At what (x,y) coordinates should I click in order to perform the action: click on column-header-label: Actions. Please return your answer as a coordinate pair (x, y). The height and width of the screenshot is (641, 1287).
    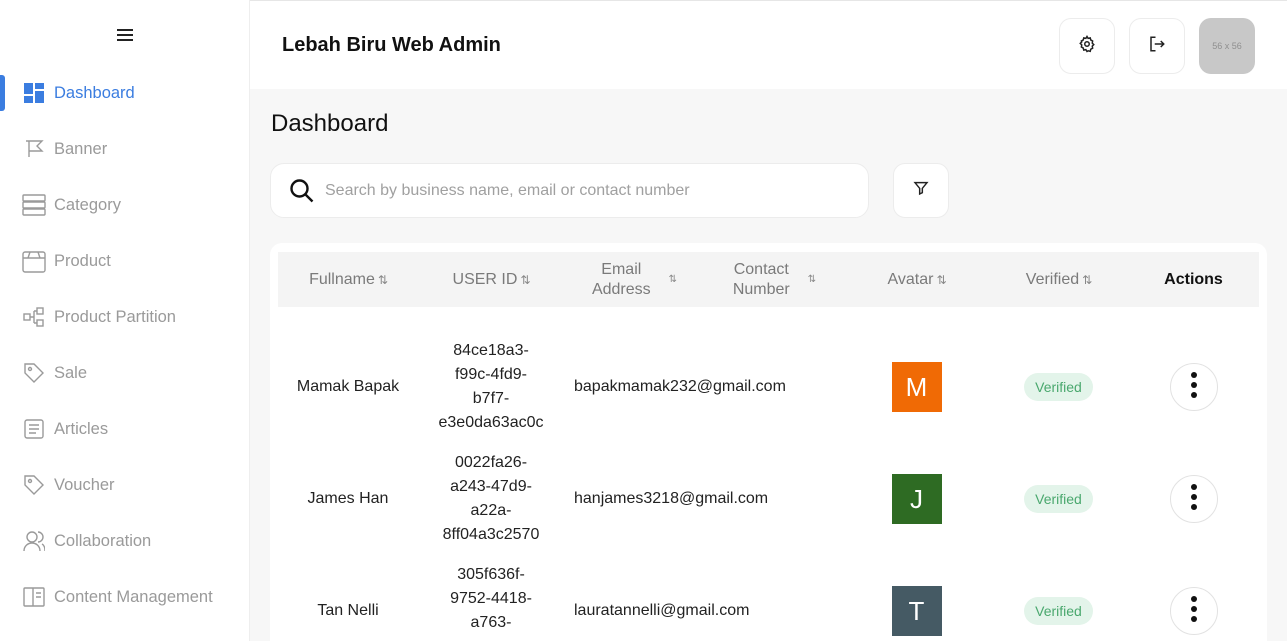
    Looking at the image, I should click on (1193, 279).